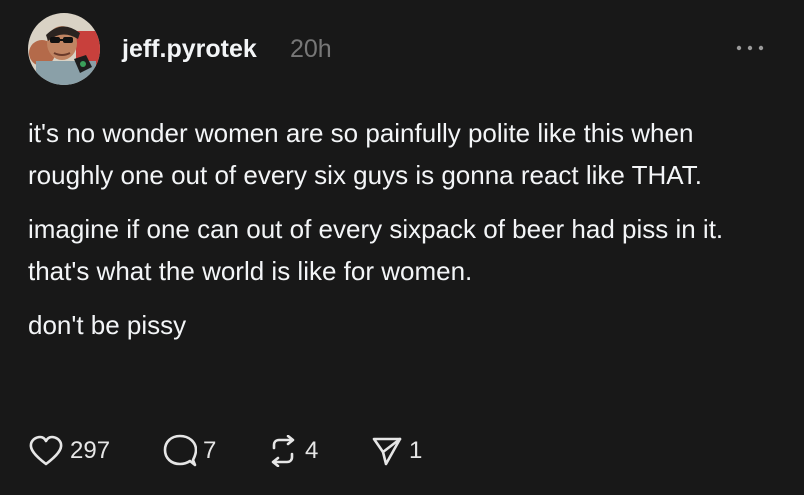  Describe the element at coordinates (311, 49) in the screenshot. I see `post-timestamp: 20h` at that location.